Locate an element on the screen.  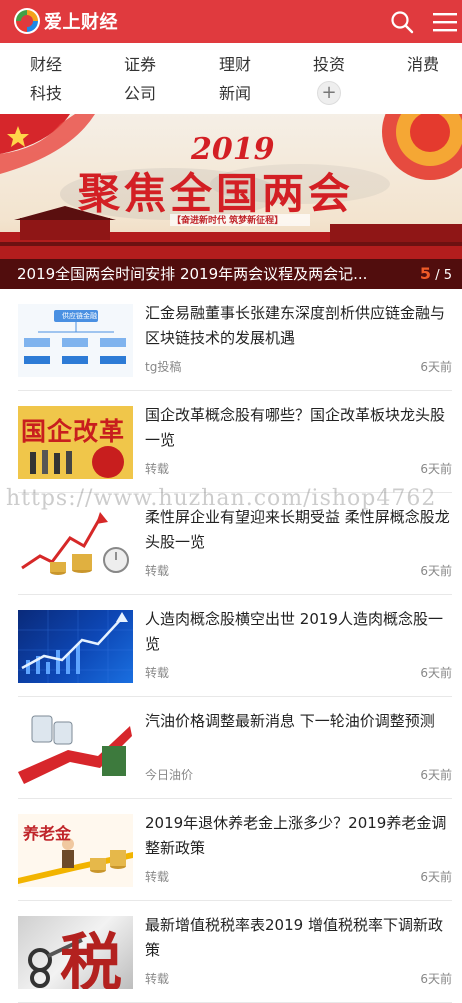
nav-more-button: + is located at coordinates (329, 93).